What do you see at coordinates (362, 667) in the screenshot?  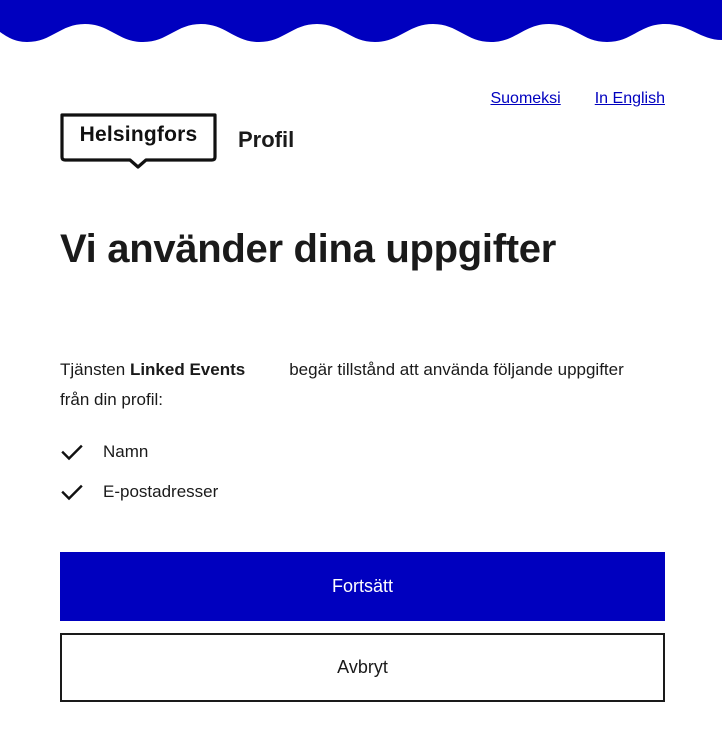 I see `cancel-button: Avbryt` at bounding box center [362, 667].